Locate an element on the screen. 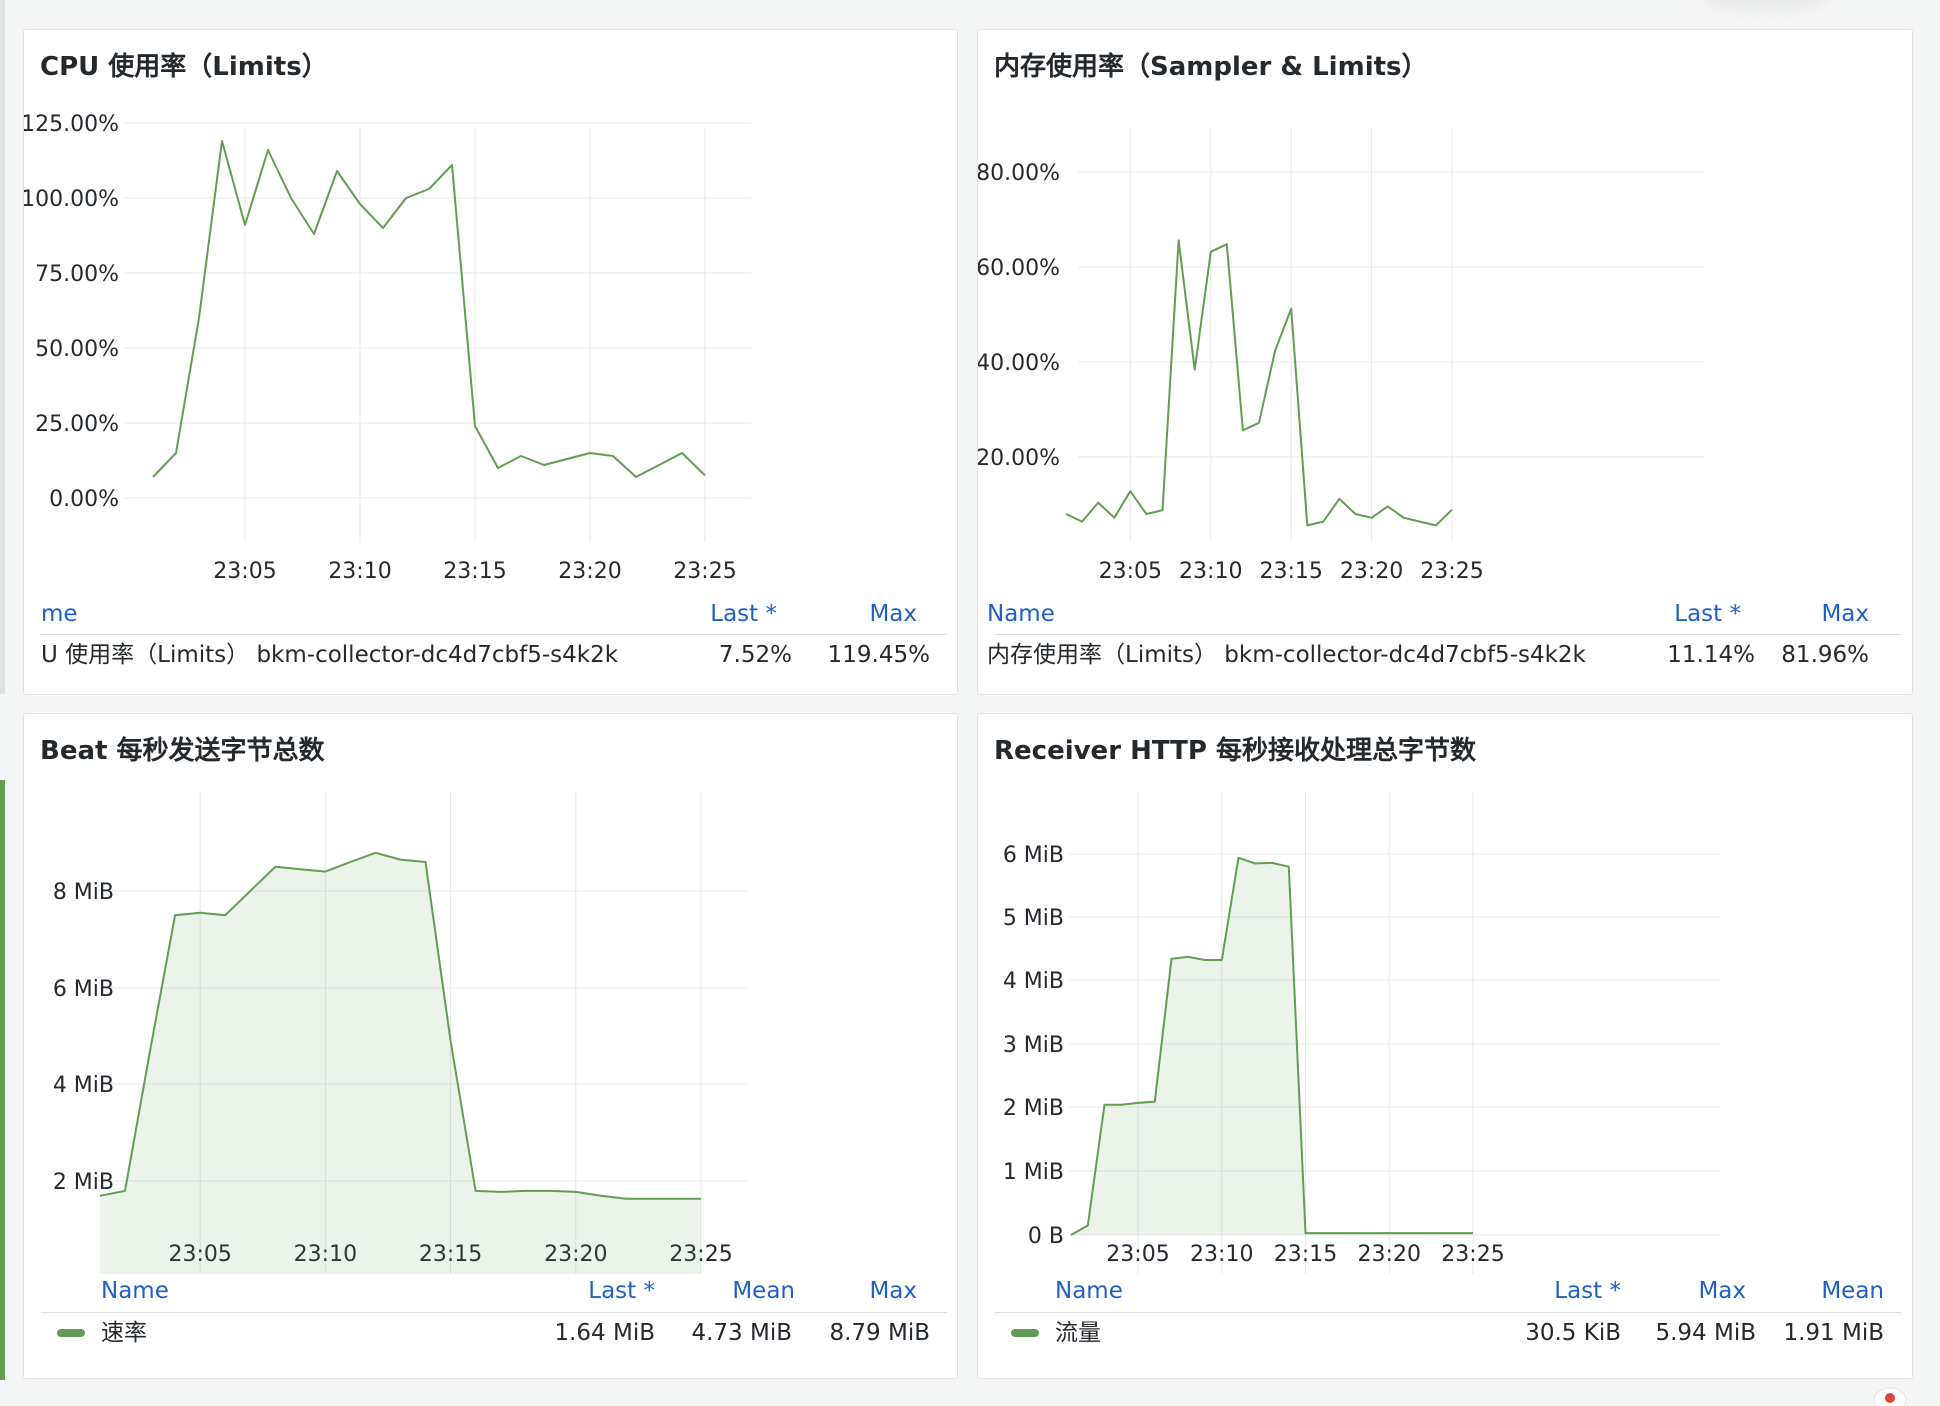 The height and width of the screenshot is (1406, 1940). y-tick-label: 75.00% is located at coordinates (77, 274).